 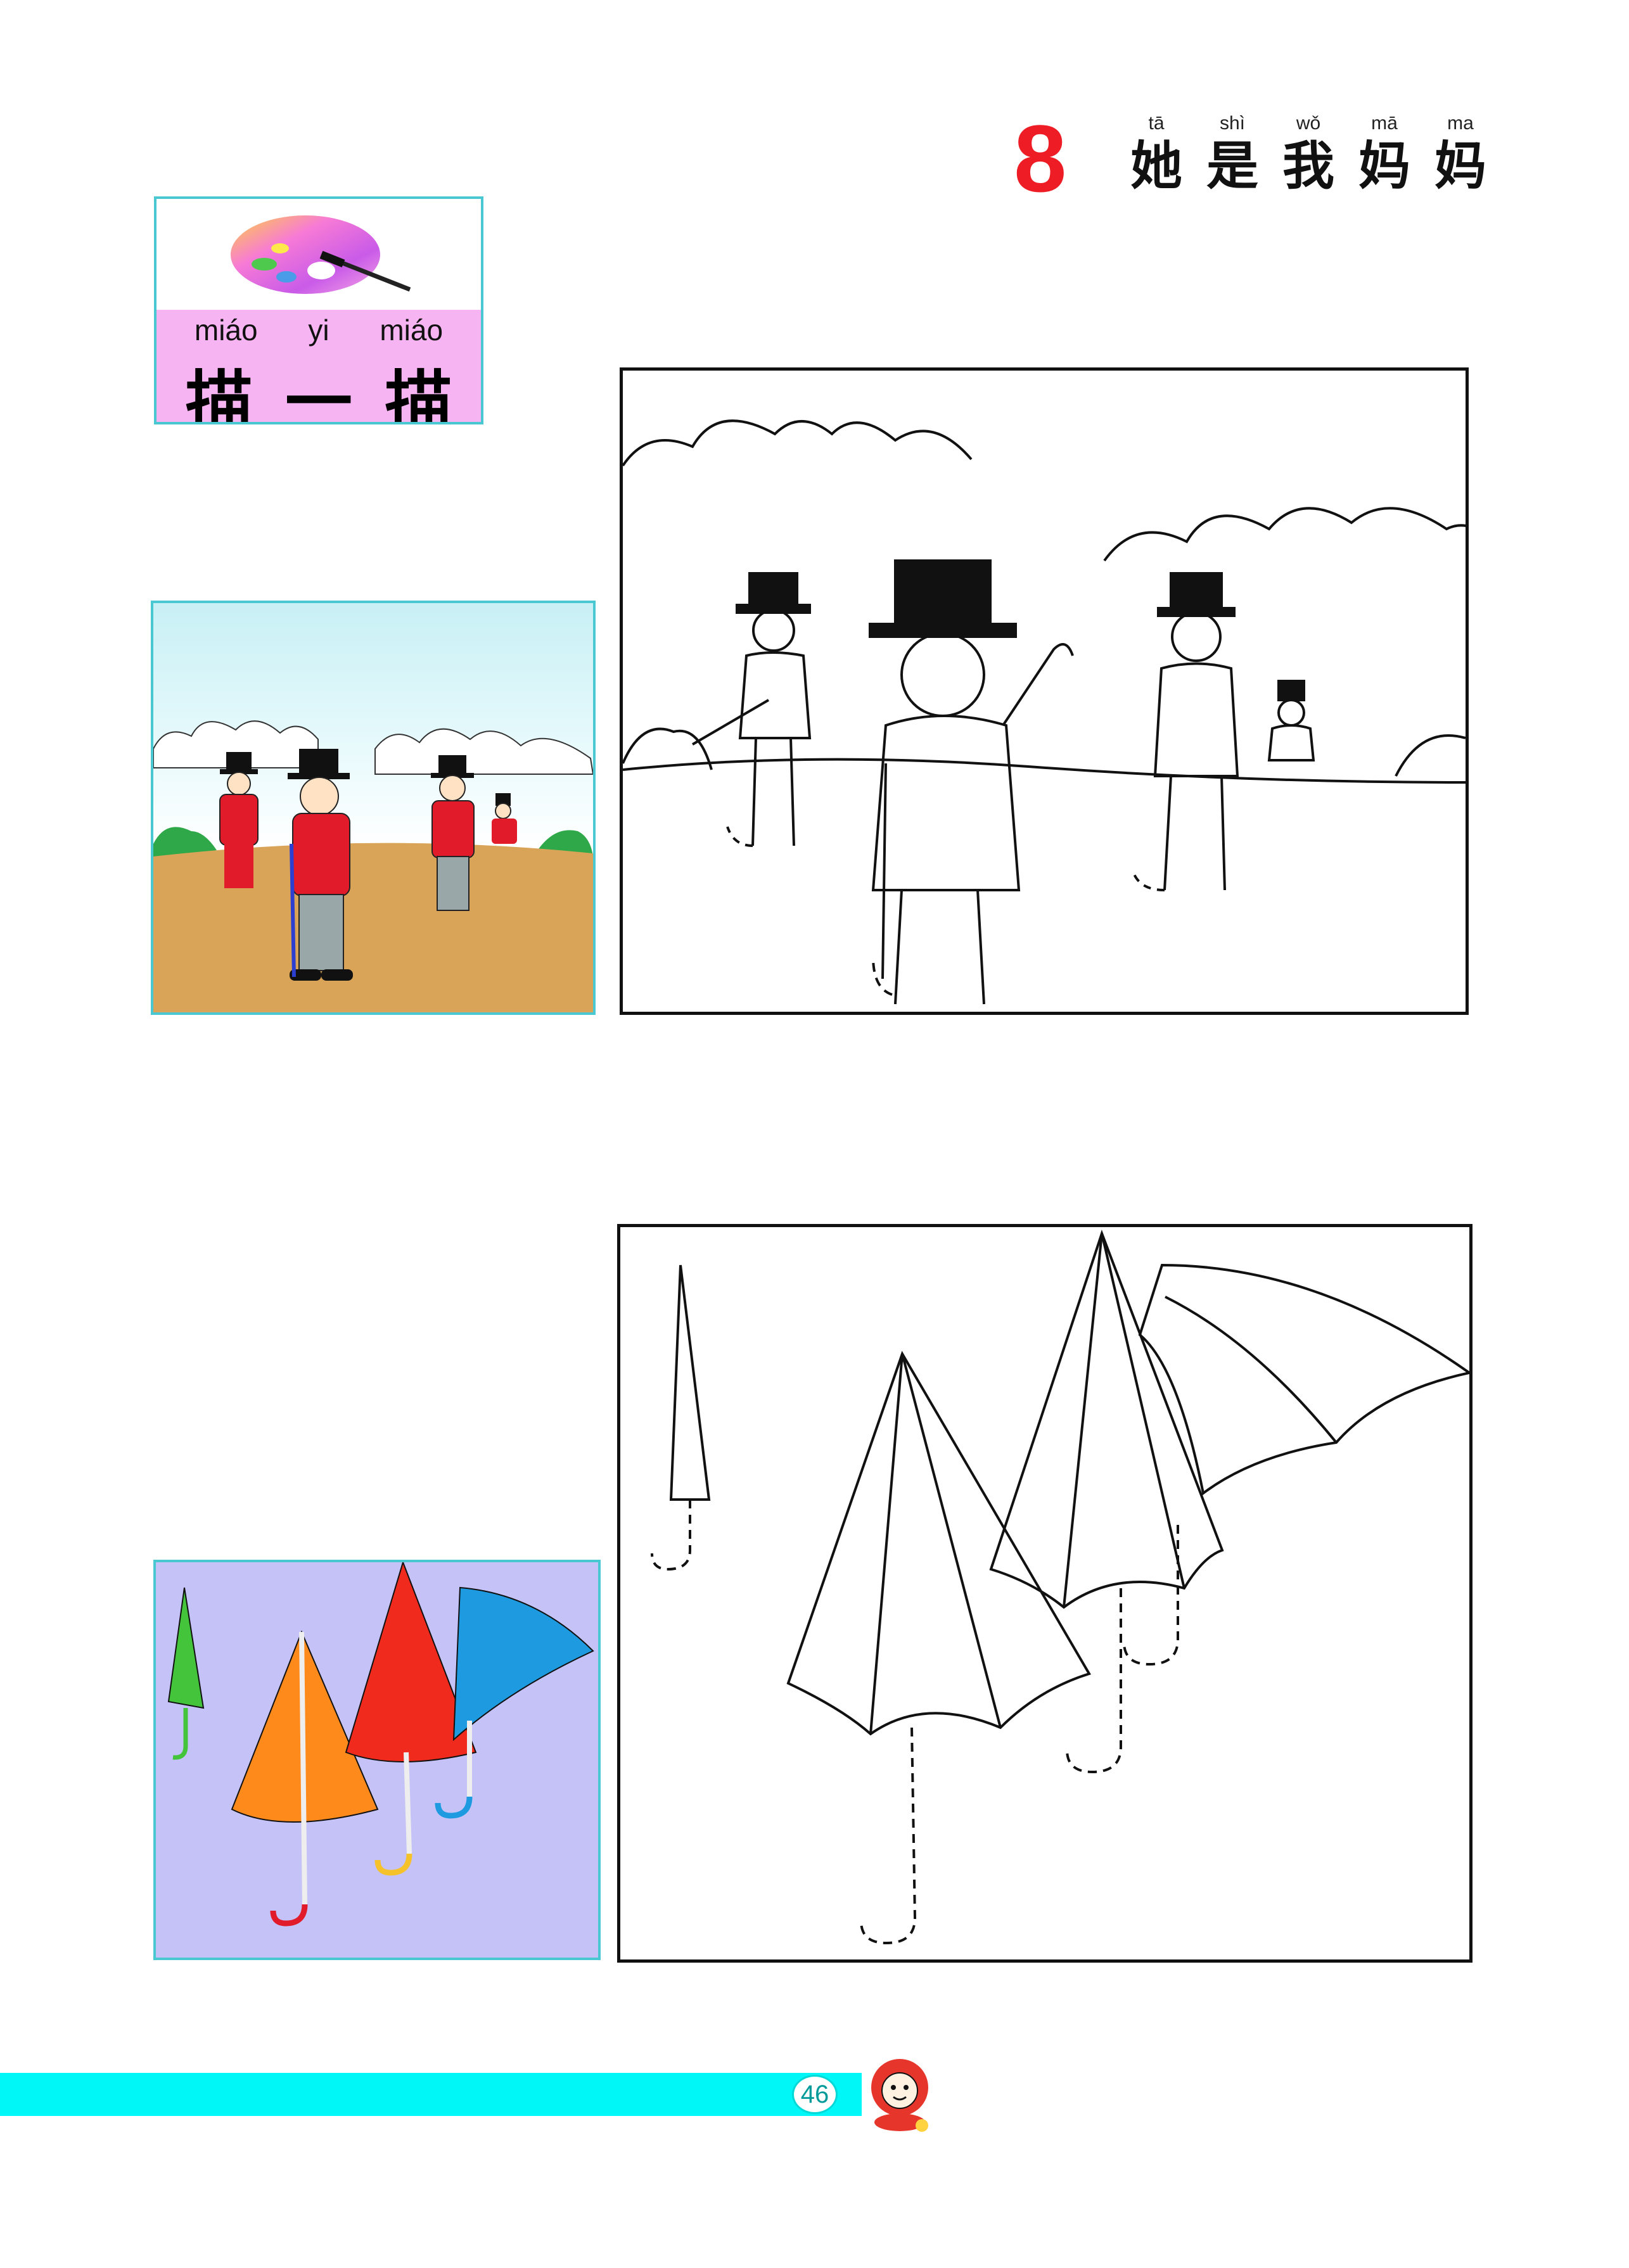 I want to click on page-number: 46, so click(x=815, y=2094).